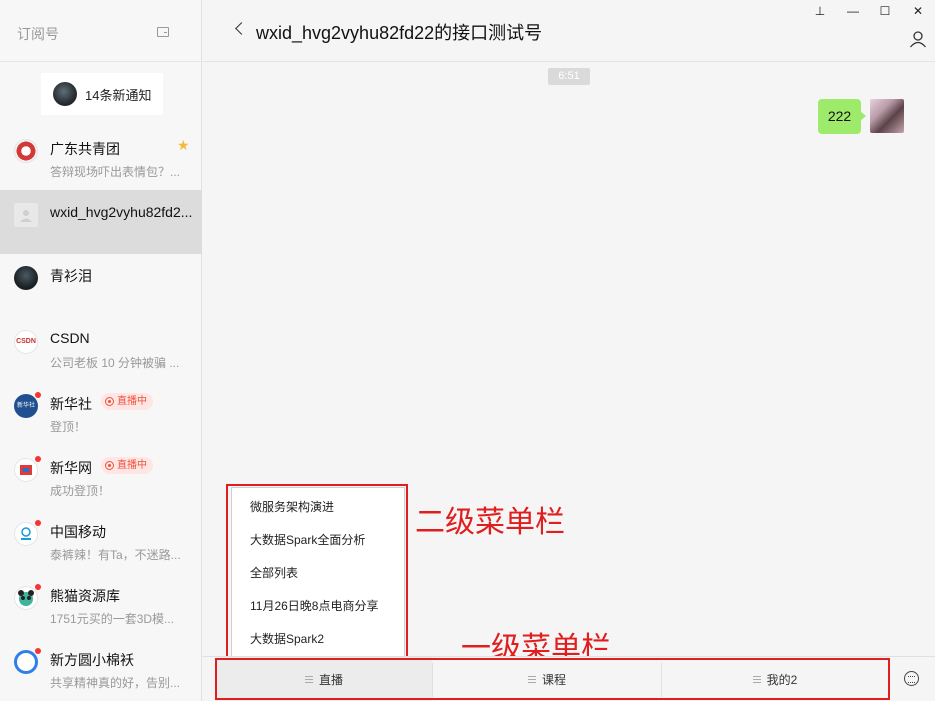  I want to click on notification-button: 14条新通知, so click(102, 94).